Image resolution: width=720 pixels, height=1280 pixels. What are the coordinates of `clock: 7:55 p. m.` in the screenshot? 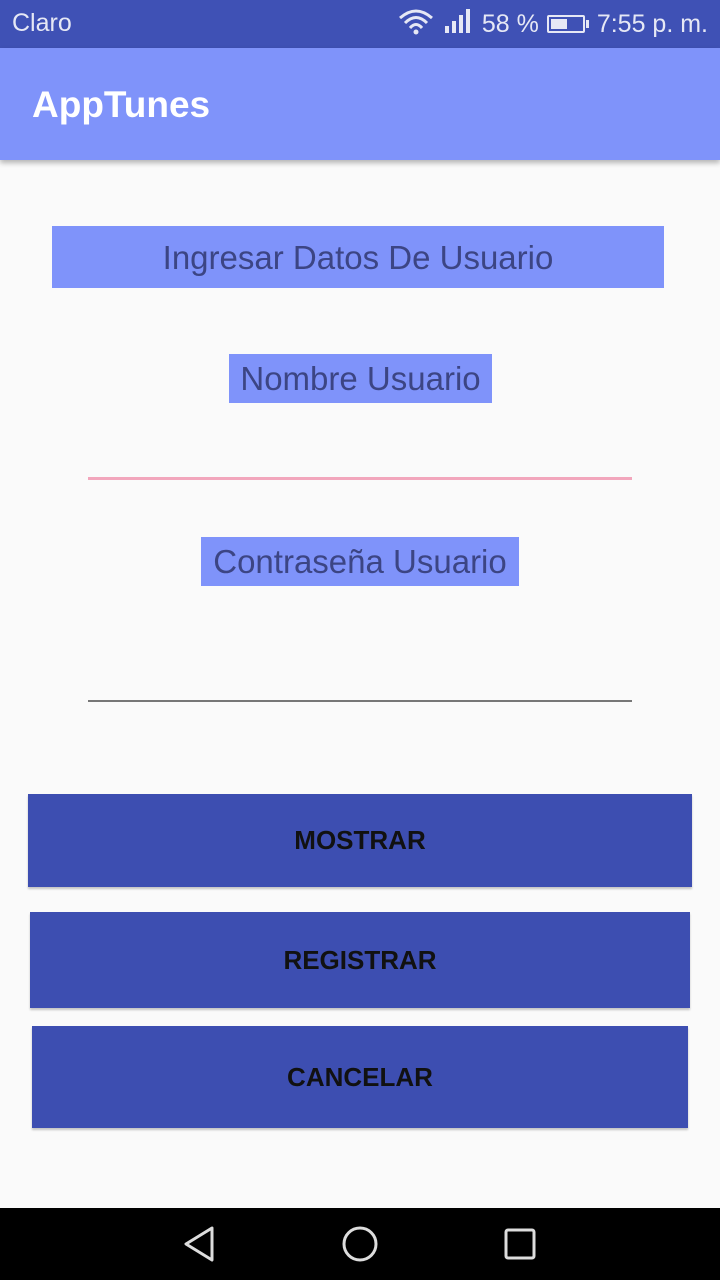 It's located at (652, 23).